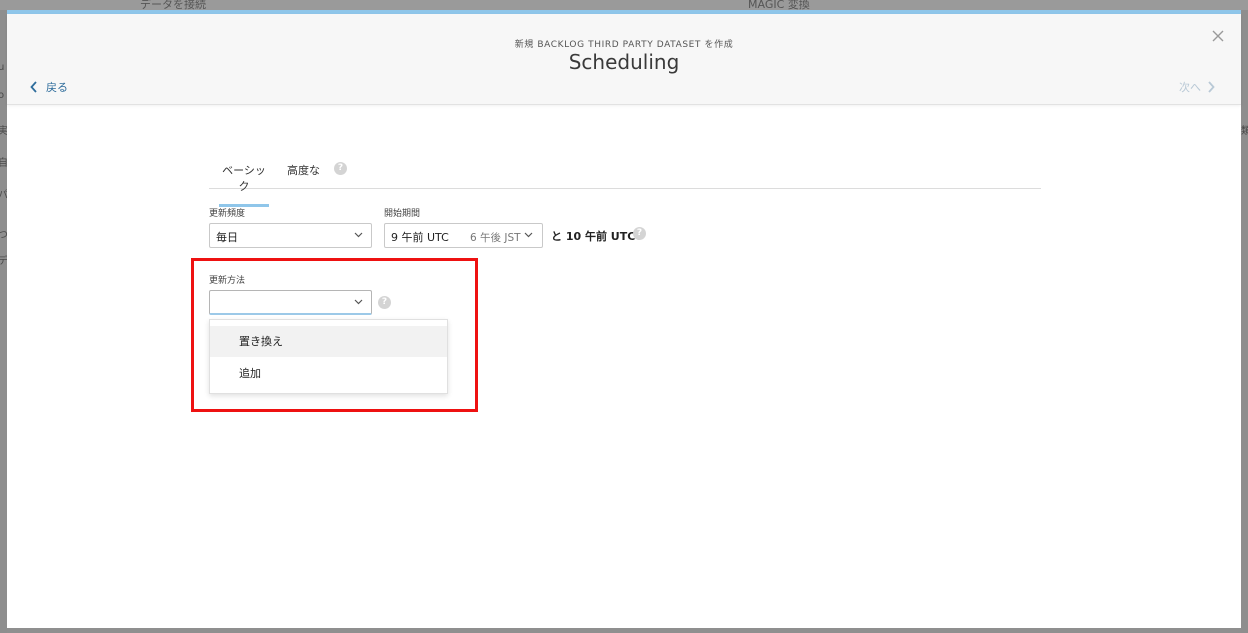 The width and height of the screenshot is (1248, 633). I want to click on update-frequency-select: 毎日, so click(290, 235).